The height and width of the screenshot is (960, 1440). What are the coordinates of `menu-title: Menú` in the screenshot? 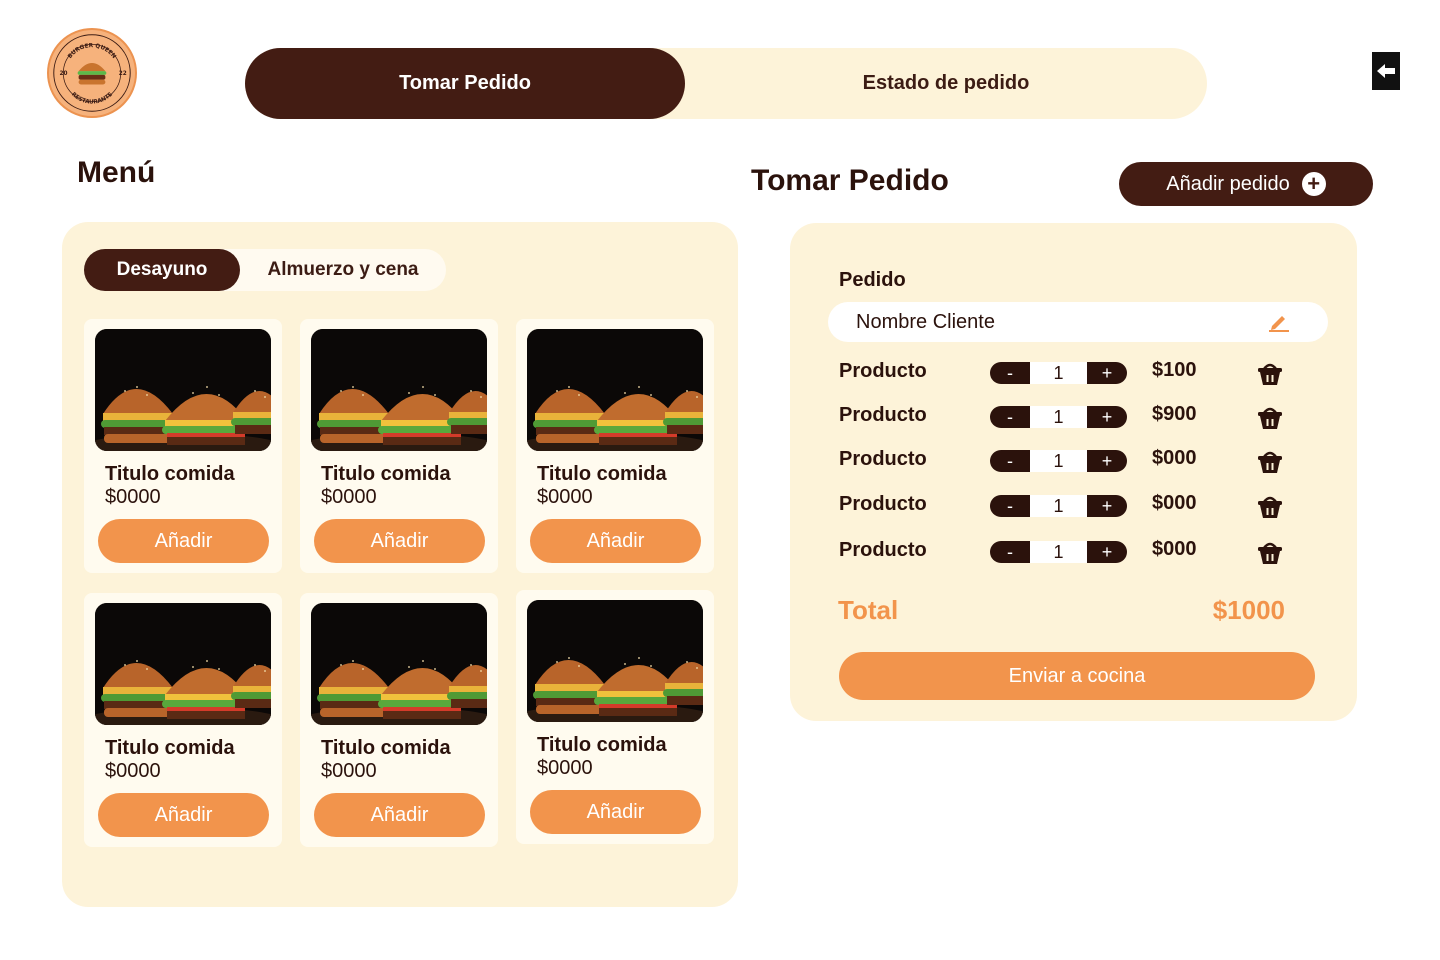 It's located at (116, 172).